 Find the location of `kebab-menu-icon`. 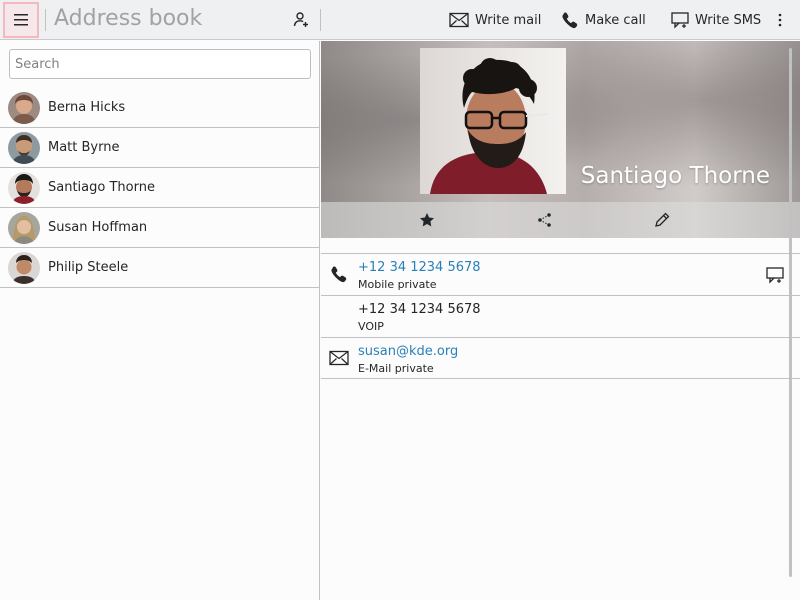

kebab-menu-icon is located at coordinates (780, 20).